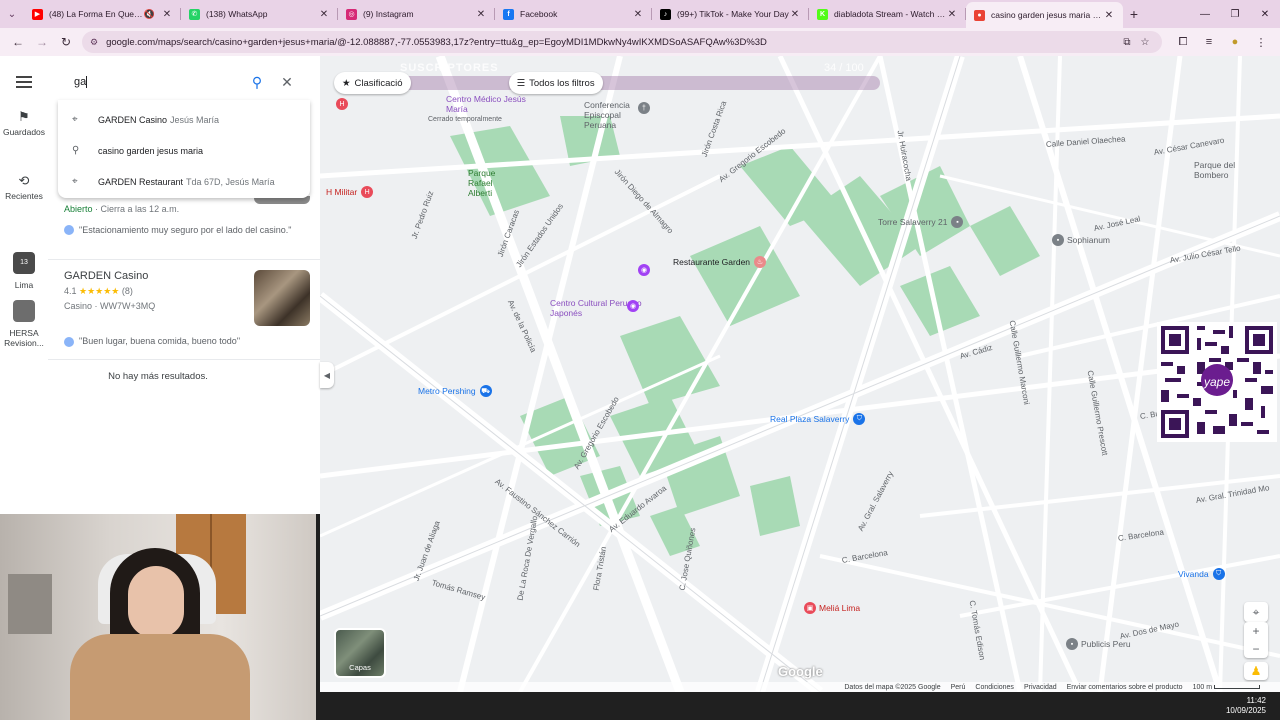 The image size is (1280, 720). I want to click on back-icon: ←, so click(18, 42).